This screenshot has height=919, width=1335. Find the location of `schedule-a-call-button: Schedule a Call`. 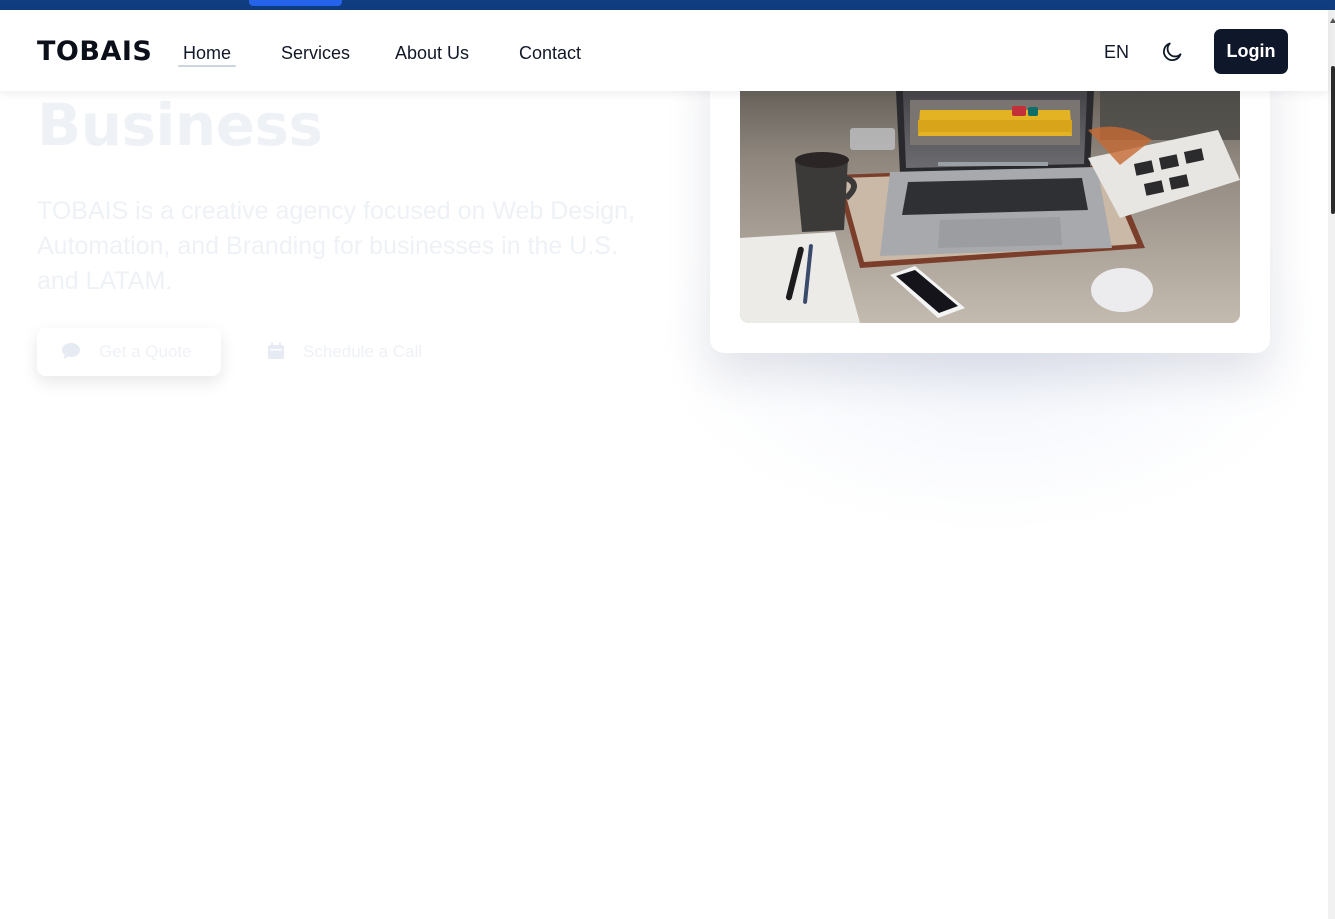

schedule-a-call-button: Schedule a Call is located at coordinates (345, 352).